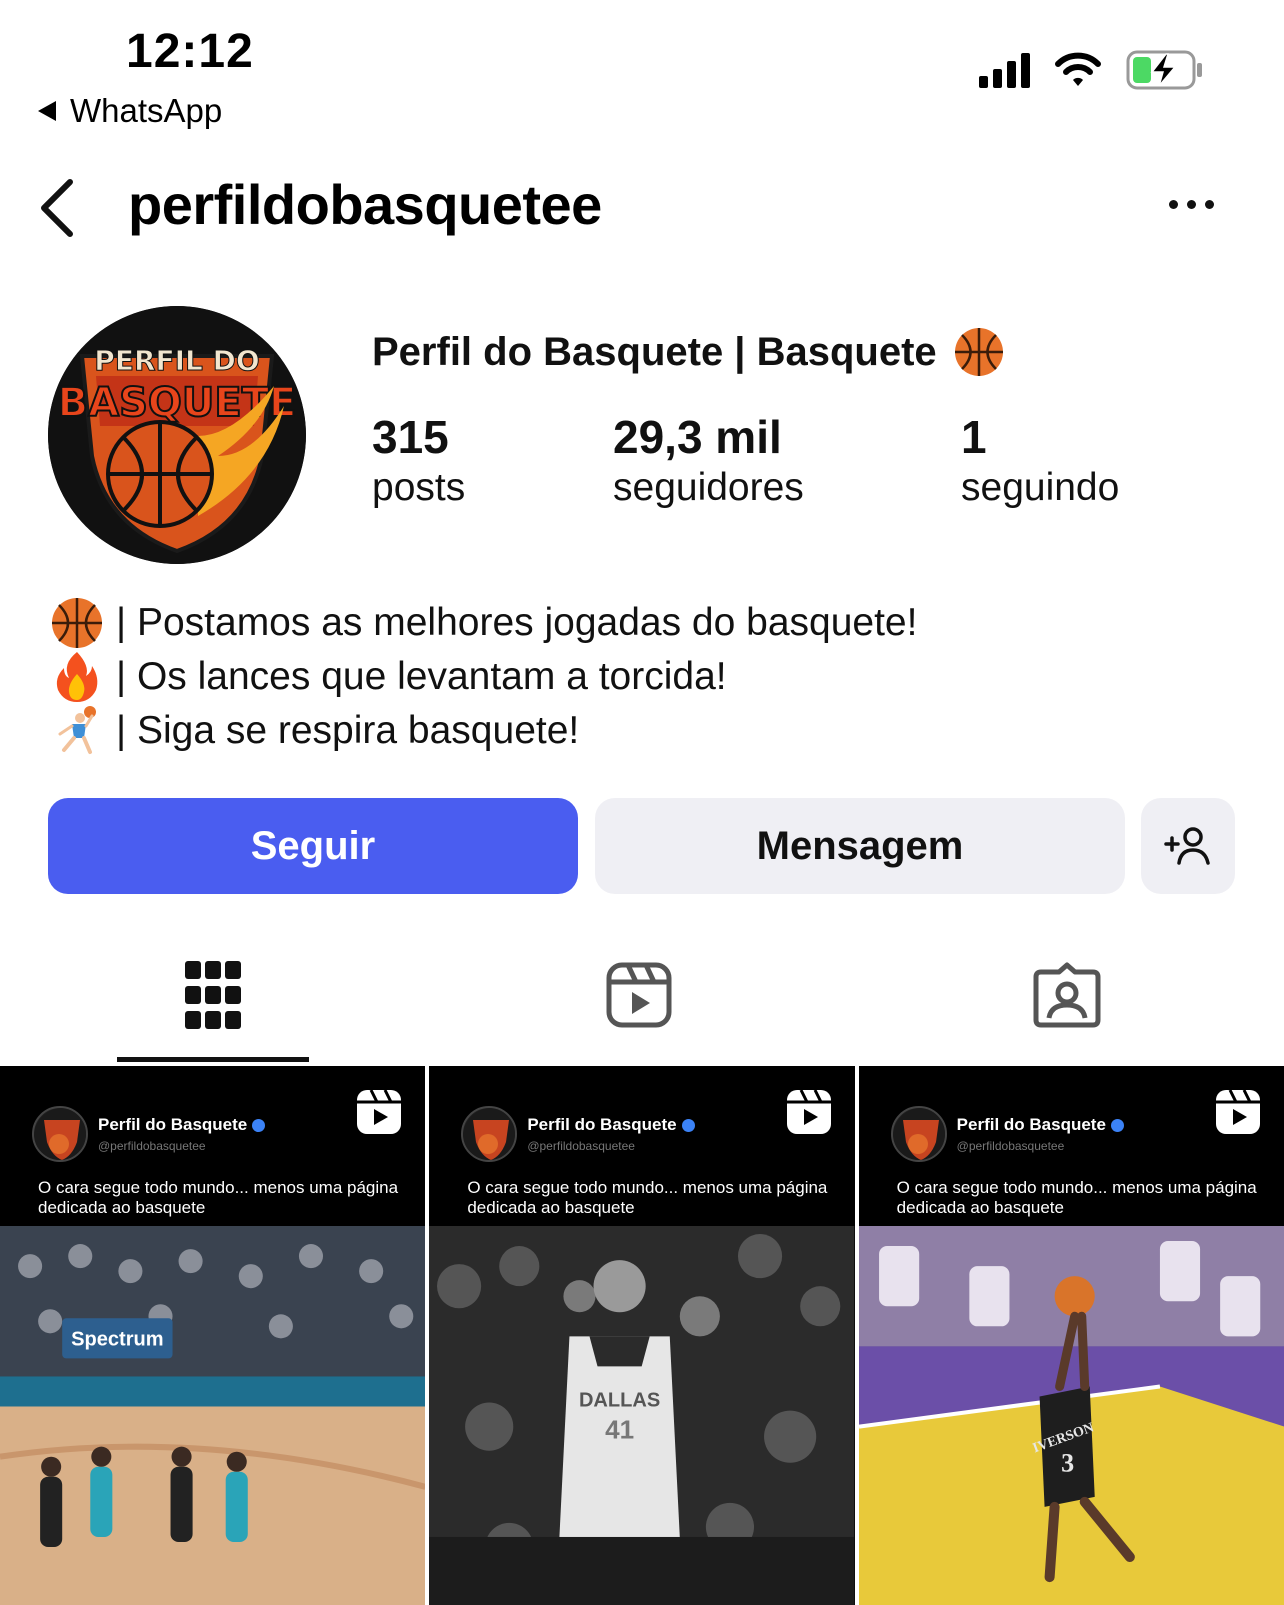 This screenshot has width=1284, height=1605. I want to click on stat-posts: 315 posts, so click(418, 461).